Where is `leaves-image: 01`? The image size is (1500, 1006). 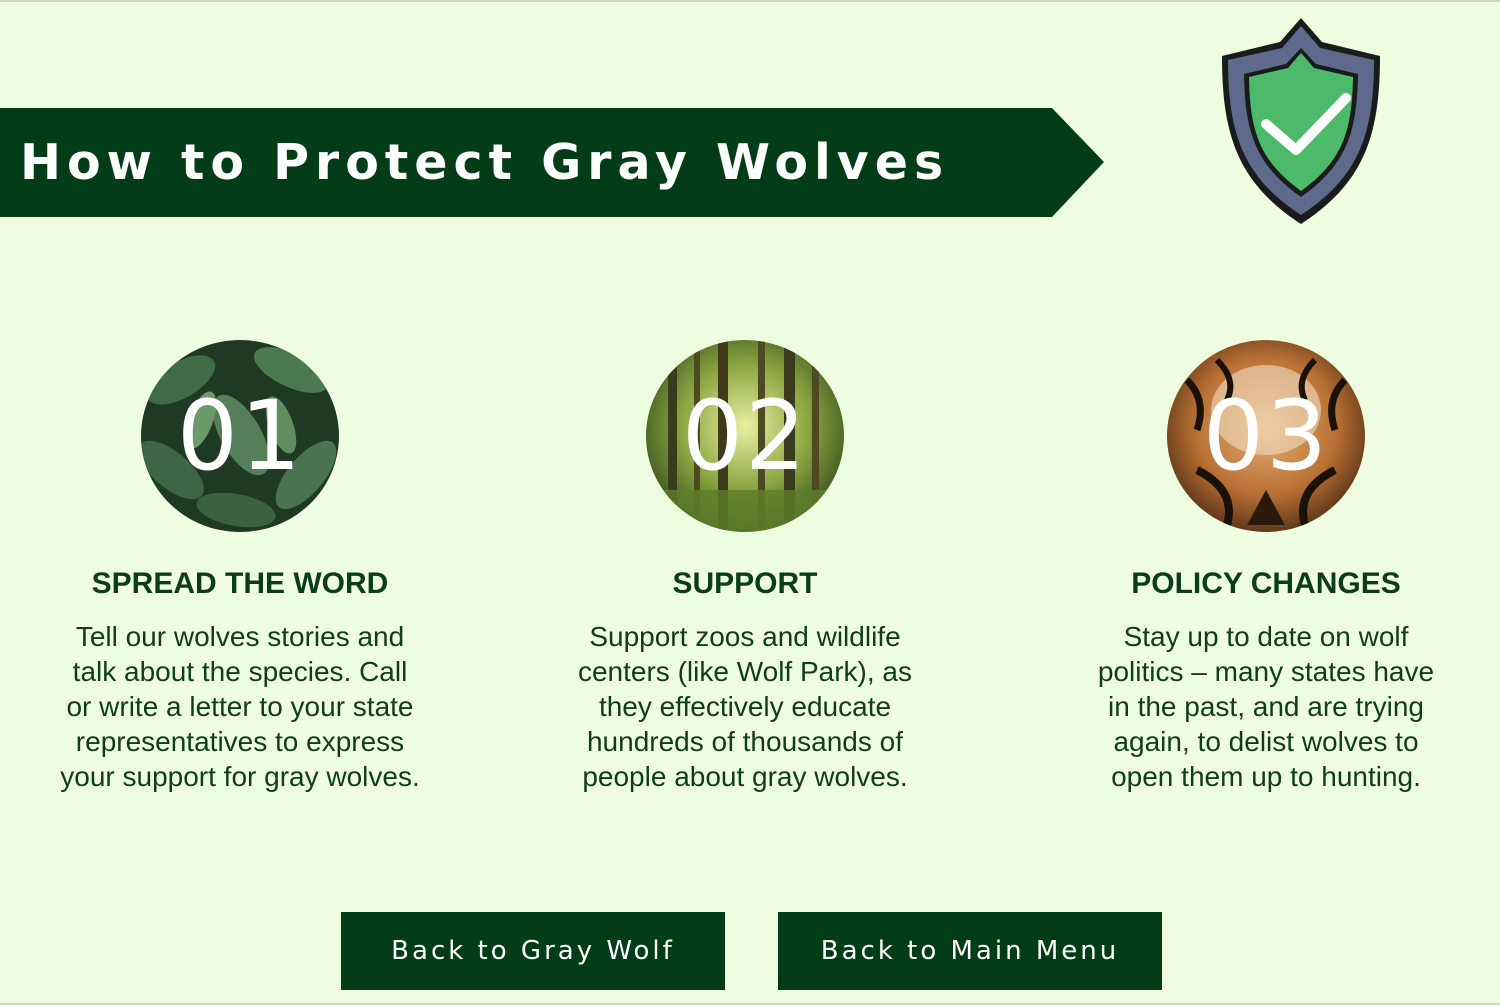
leaves-image: 01 is located at coordinates (240, 436).